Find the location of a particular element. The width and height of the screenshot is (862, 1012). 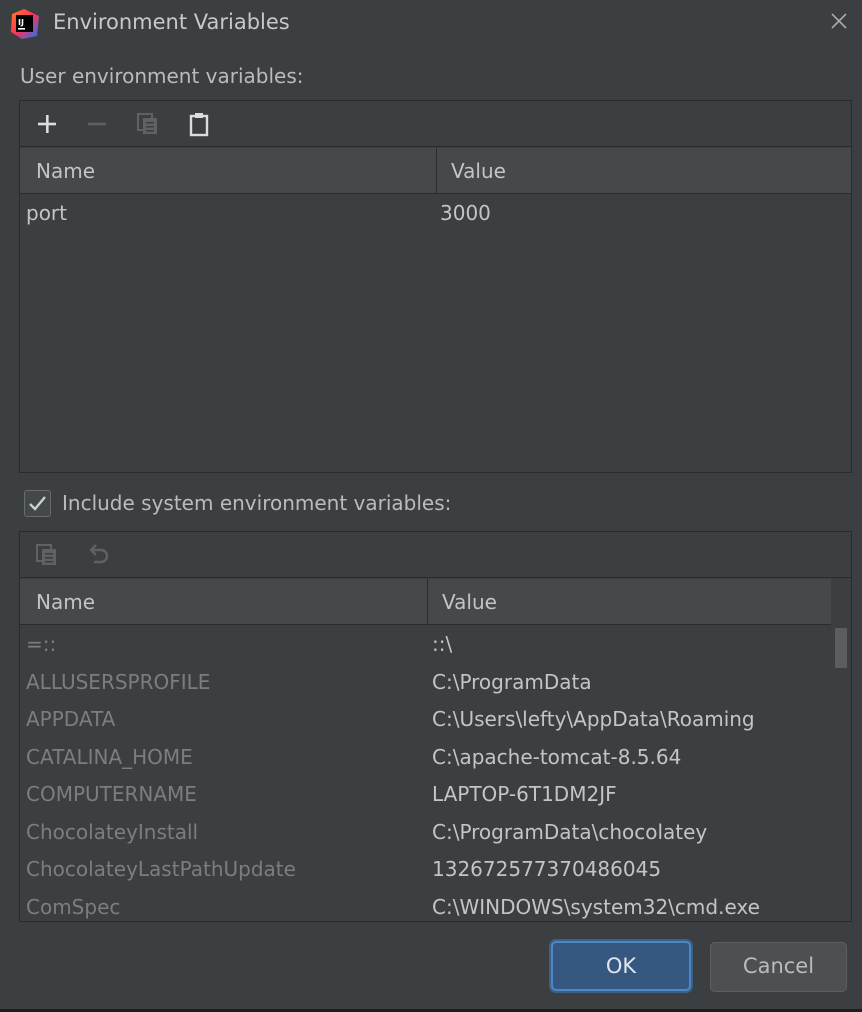

row-name-cell: CATALINA_HOME is located at coordinates (109, 756).